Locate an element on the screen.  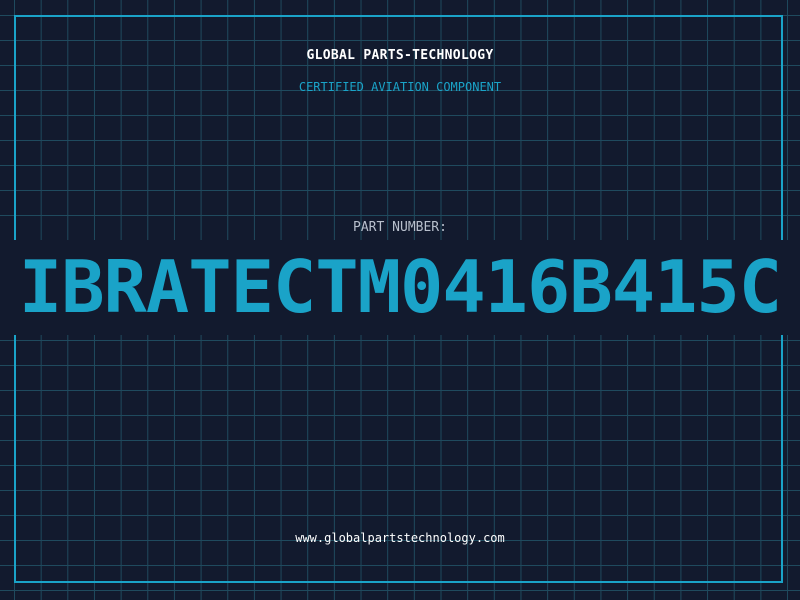
website-url: www.globalpartstechnology.com is located at coordinates (400, 538).